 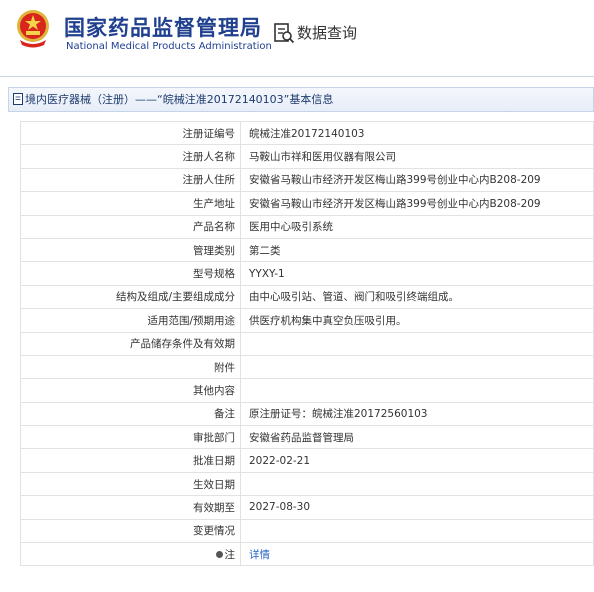 I want to click on header-divider, so click(x=297, y=76).